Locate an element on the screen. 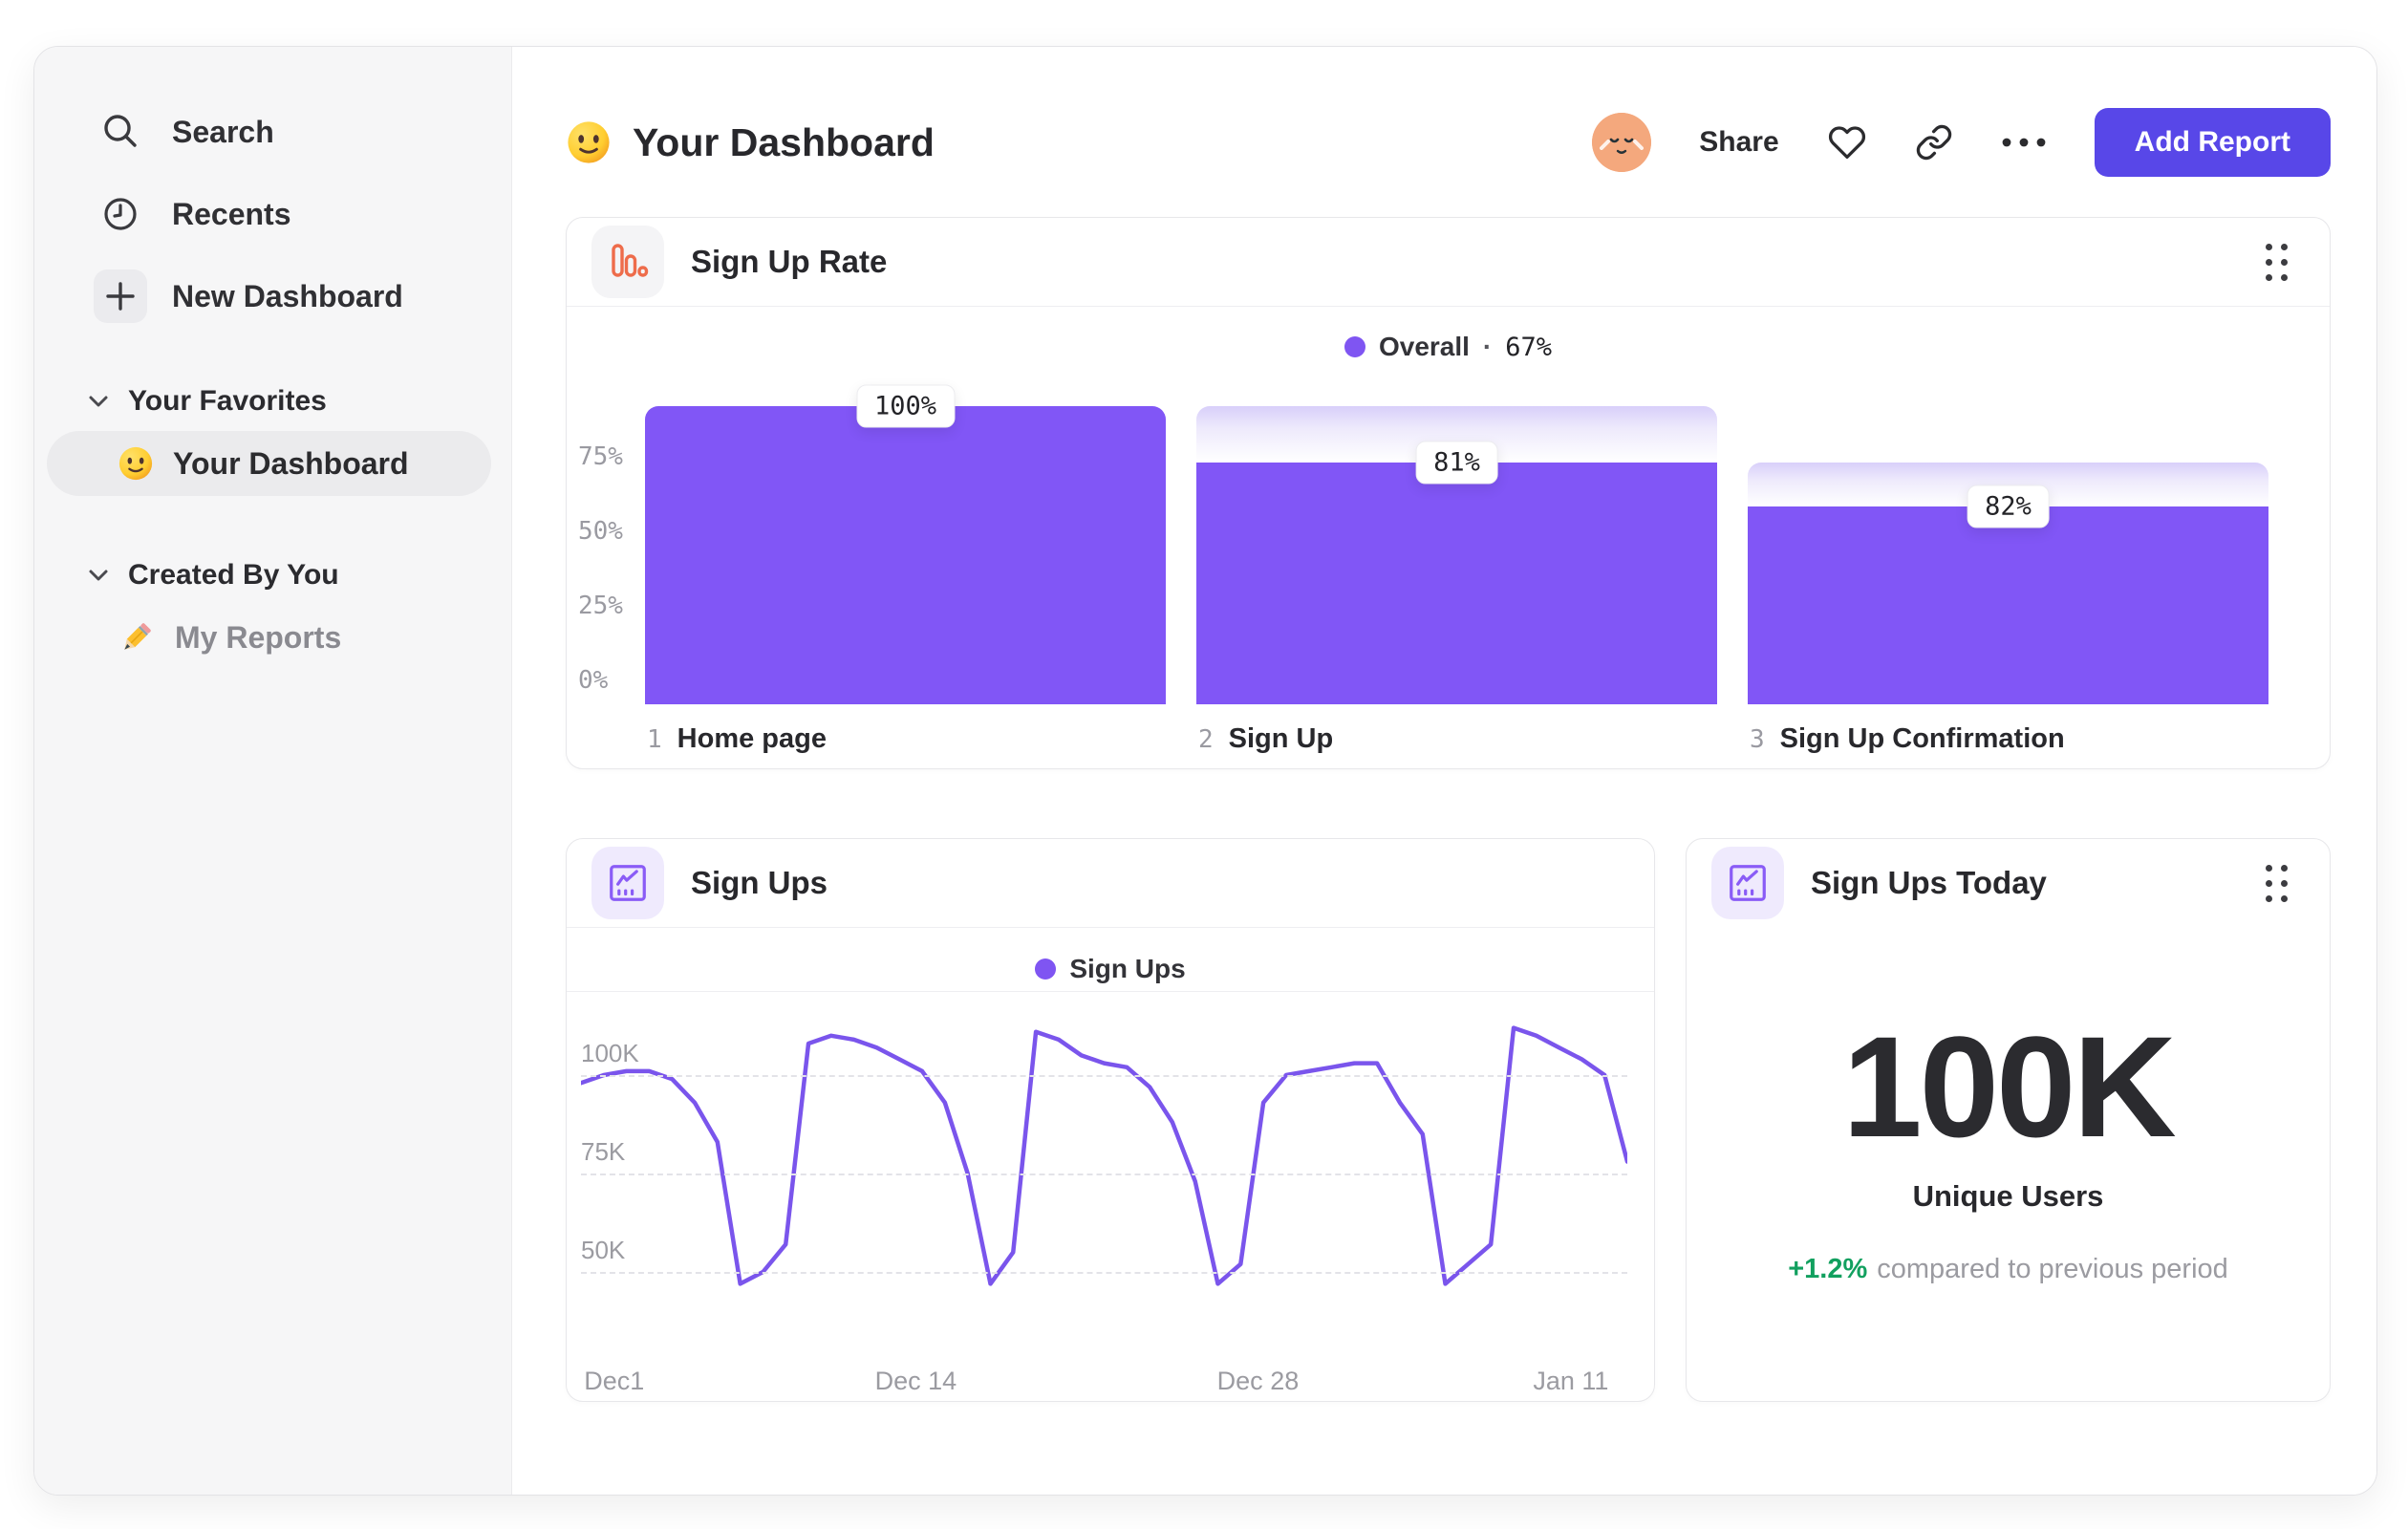  line-x-axis: Dec1 Dec 14 Dec 28 Jan 11 is located at coordinates (1104, 1384).